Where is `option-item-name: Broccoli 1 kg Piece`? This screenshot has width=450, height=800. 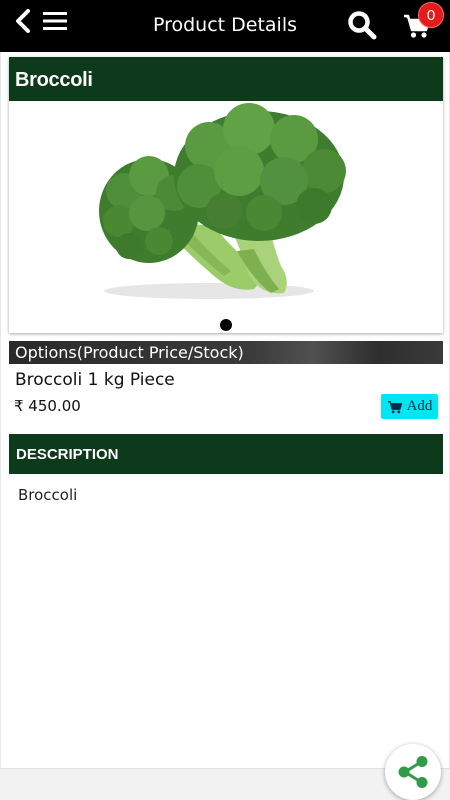 option-item-name: Broccoli 1 kg Piece is located at coordinates (95, 380).